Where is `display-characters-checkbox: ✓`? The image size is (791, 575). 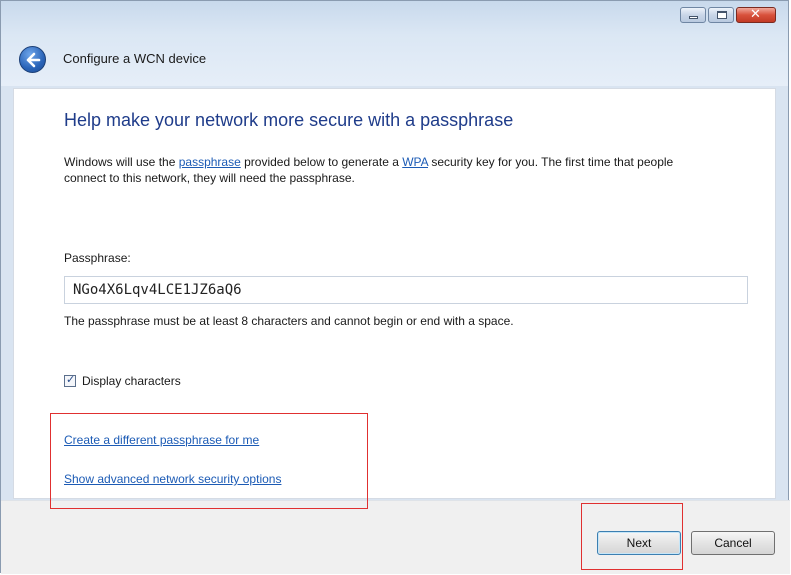 display-characters-checkbox: ✓ is located at coordinates (70, 380).